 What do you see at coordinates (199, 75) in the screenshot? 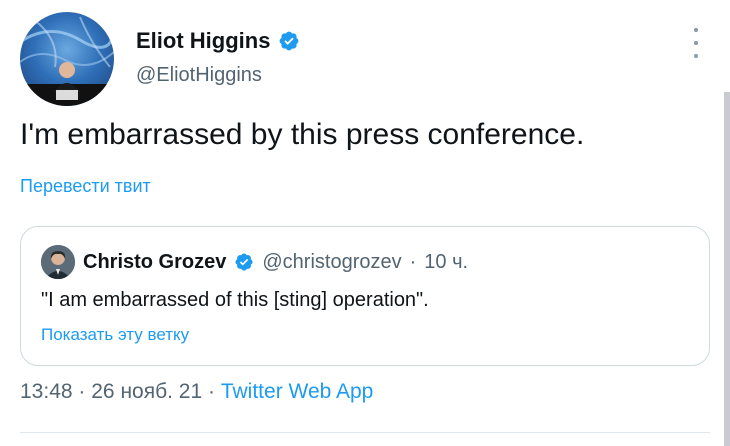
I see `author-handle: @EliotHiggins` at bounding box center [199, 75].